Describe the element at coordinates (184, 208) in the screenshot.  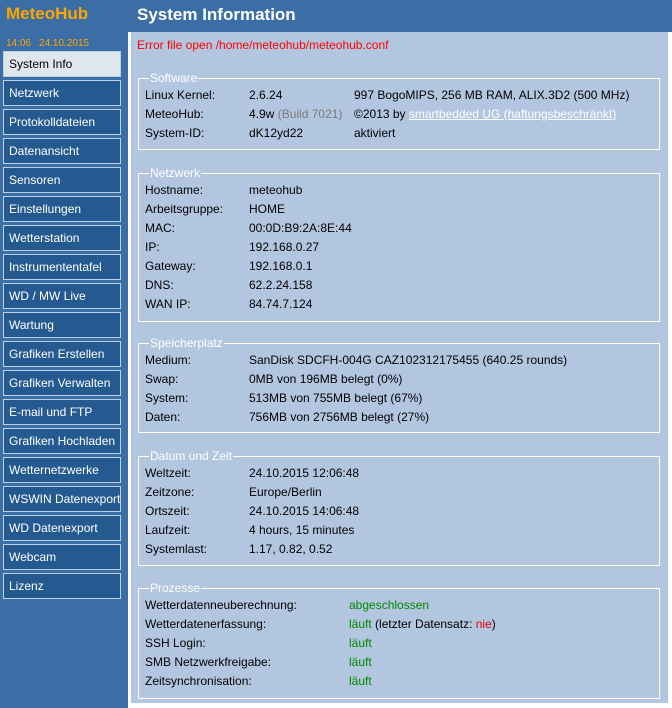
I see `network-label: Arbeitsgruppe:` at that location.